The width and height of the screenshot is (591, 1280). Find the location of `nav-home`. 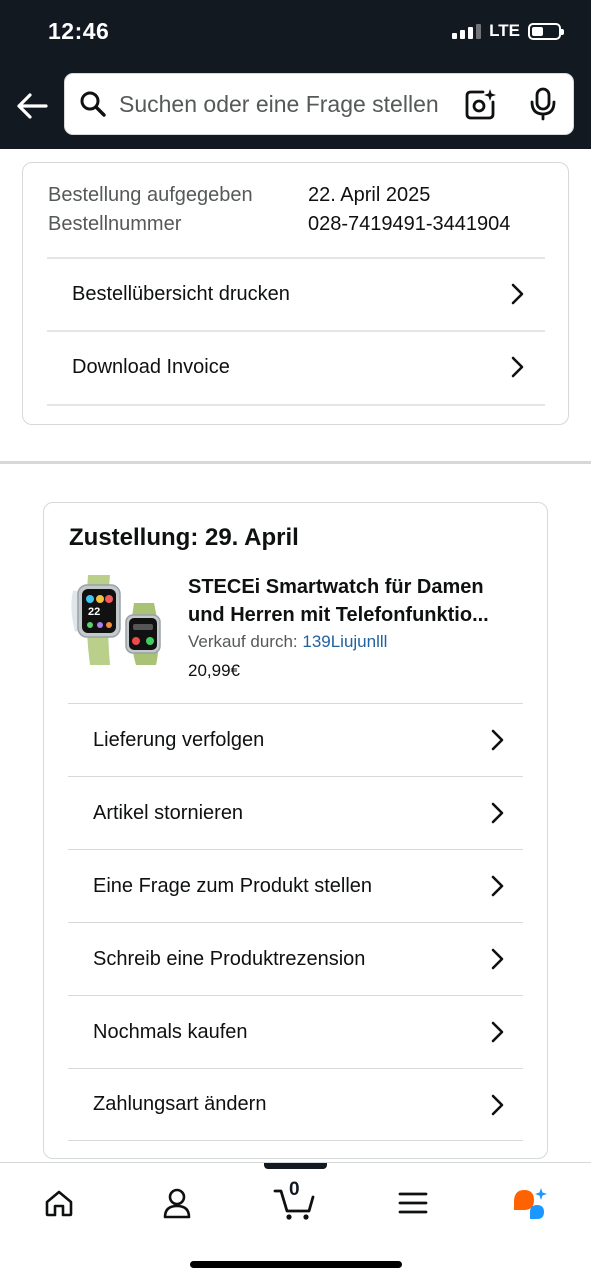

nav-home is located at coordinates (59, 1203).